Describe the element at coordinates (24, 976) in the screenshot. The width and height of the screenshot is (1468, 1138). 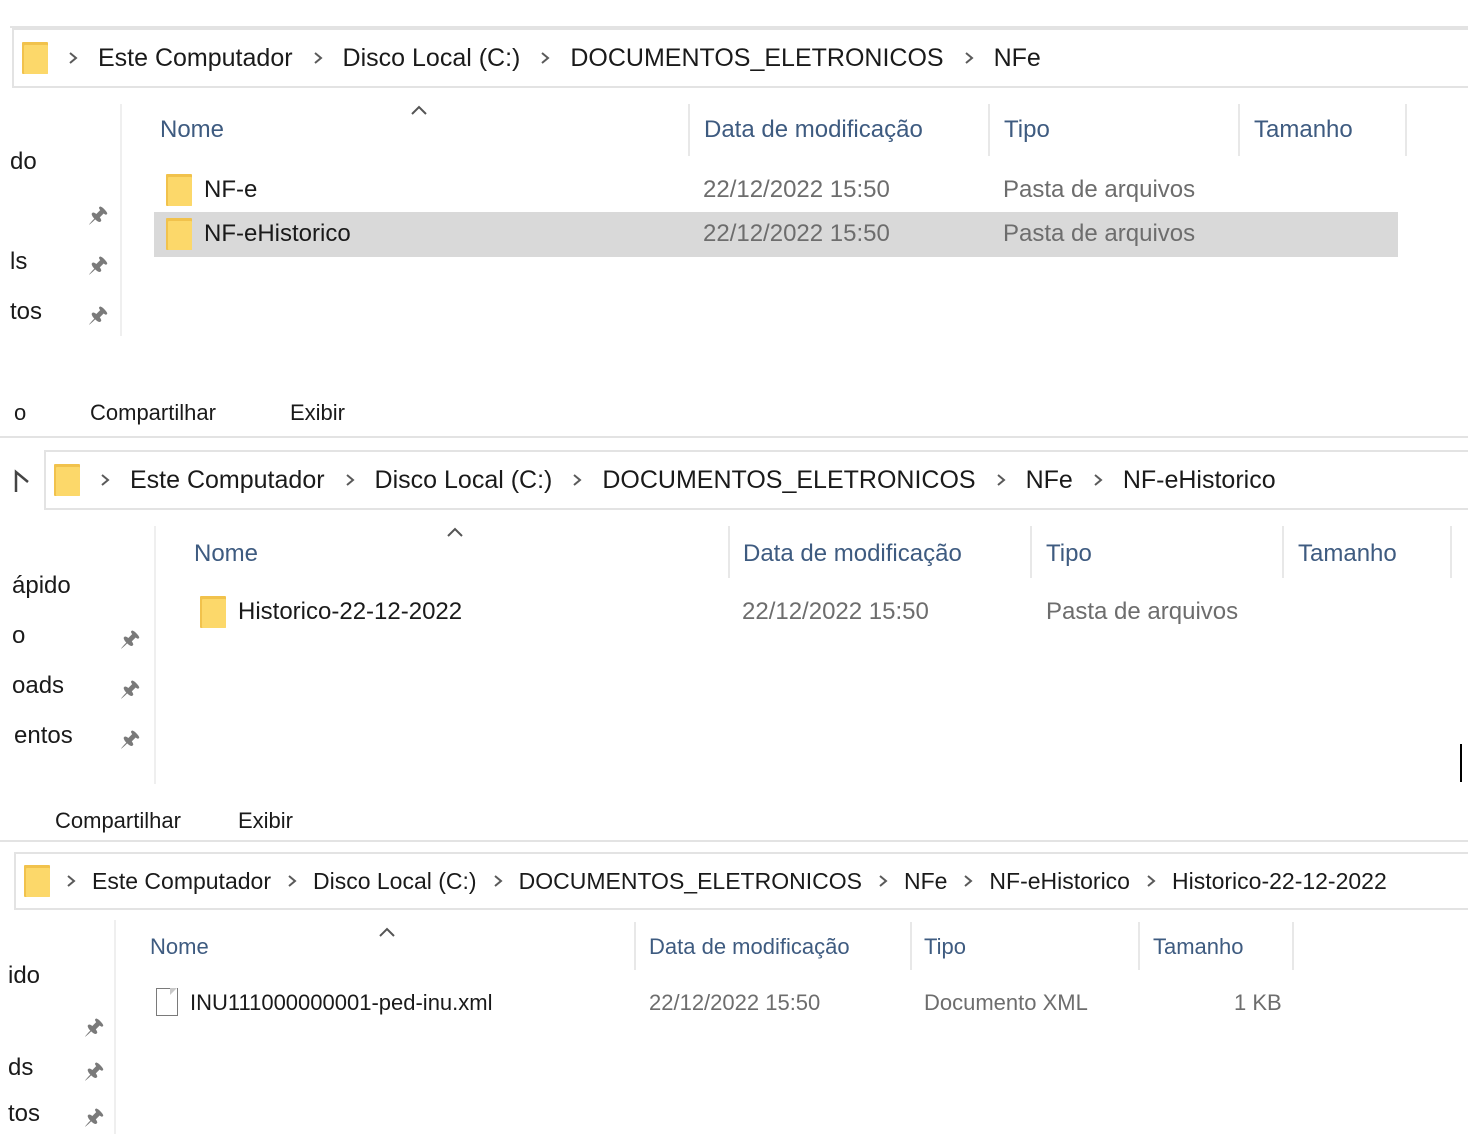
I see `nav-item-quick-access: ido` at that location.